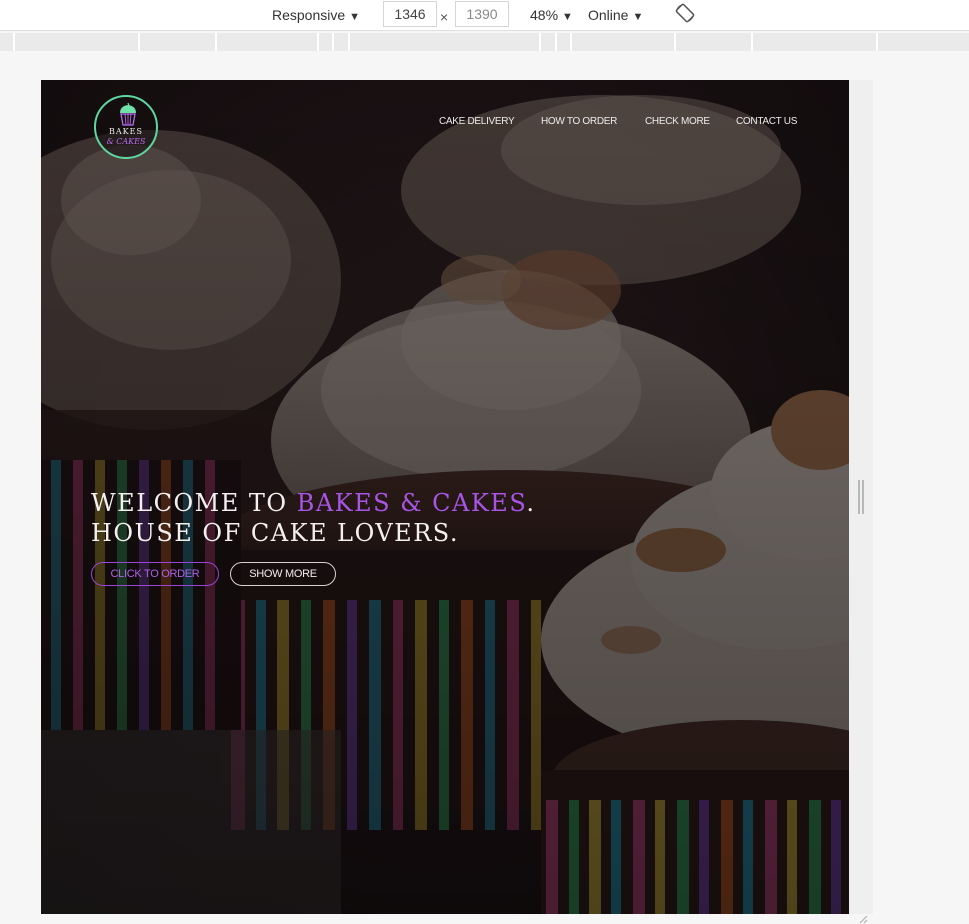 This screenshot has height=924, width=969. What do you see at coordinates (766, 121) in the screenshot?
I see `nav-contact-us: CONTACT US` at bounding box center [766, 121].